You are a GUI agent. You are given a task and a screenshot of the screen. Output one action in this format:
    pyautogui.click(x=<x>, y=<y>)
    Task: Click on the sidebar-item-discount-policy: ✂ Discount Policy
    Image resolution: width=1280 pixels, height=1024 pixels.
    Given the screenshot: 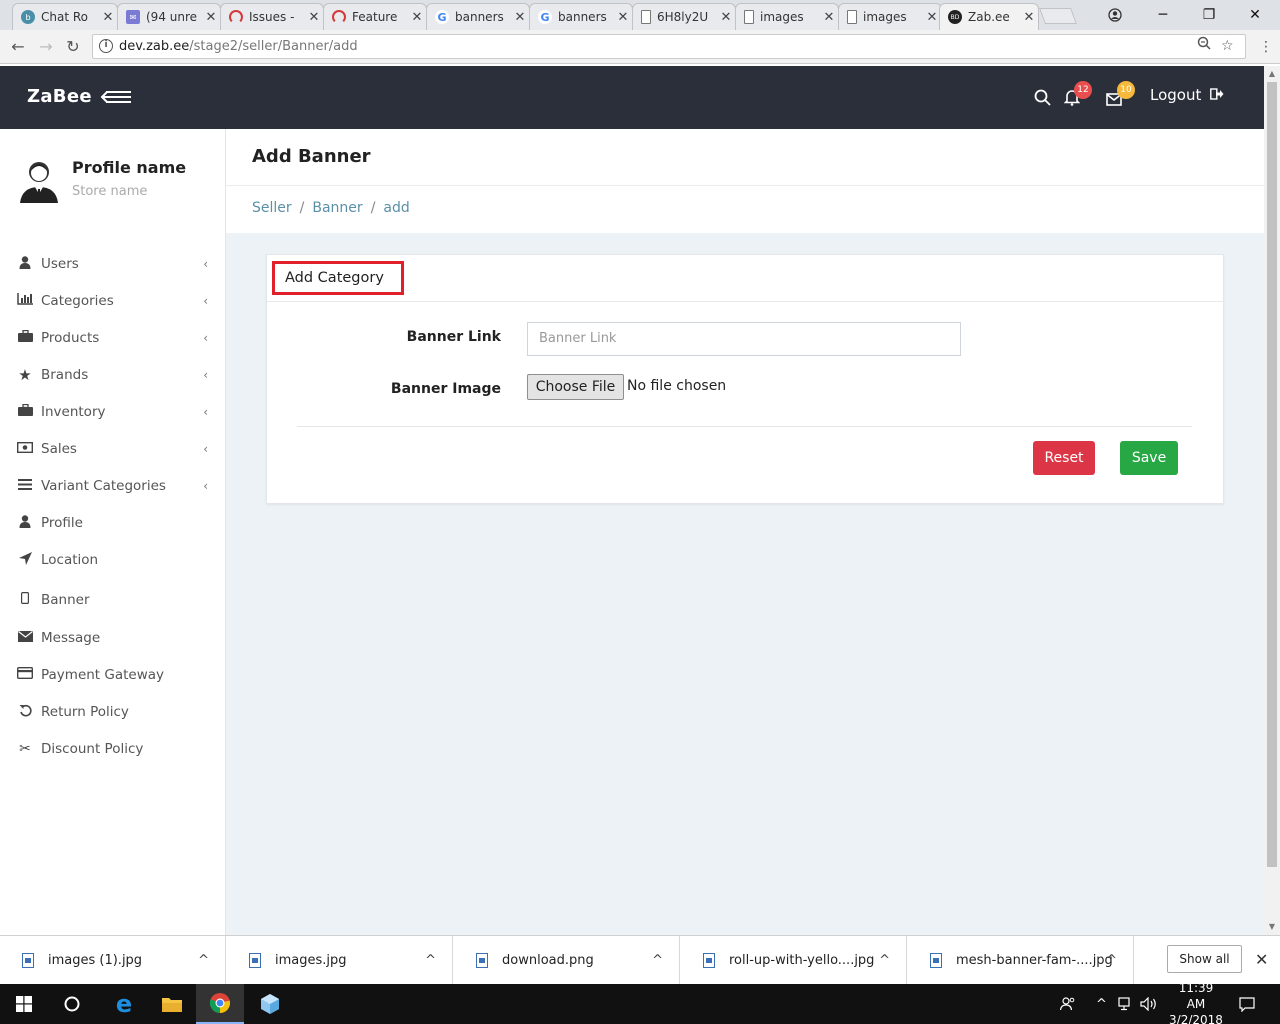 What is the action you would take?
    pyautogui.click(x=113, y=749)
    